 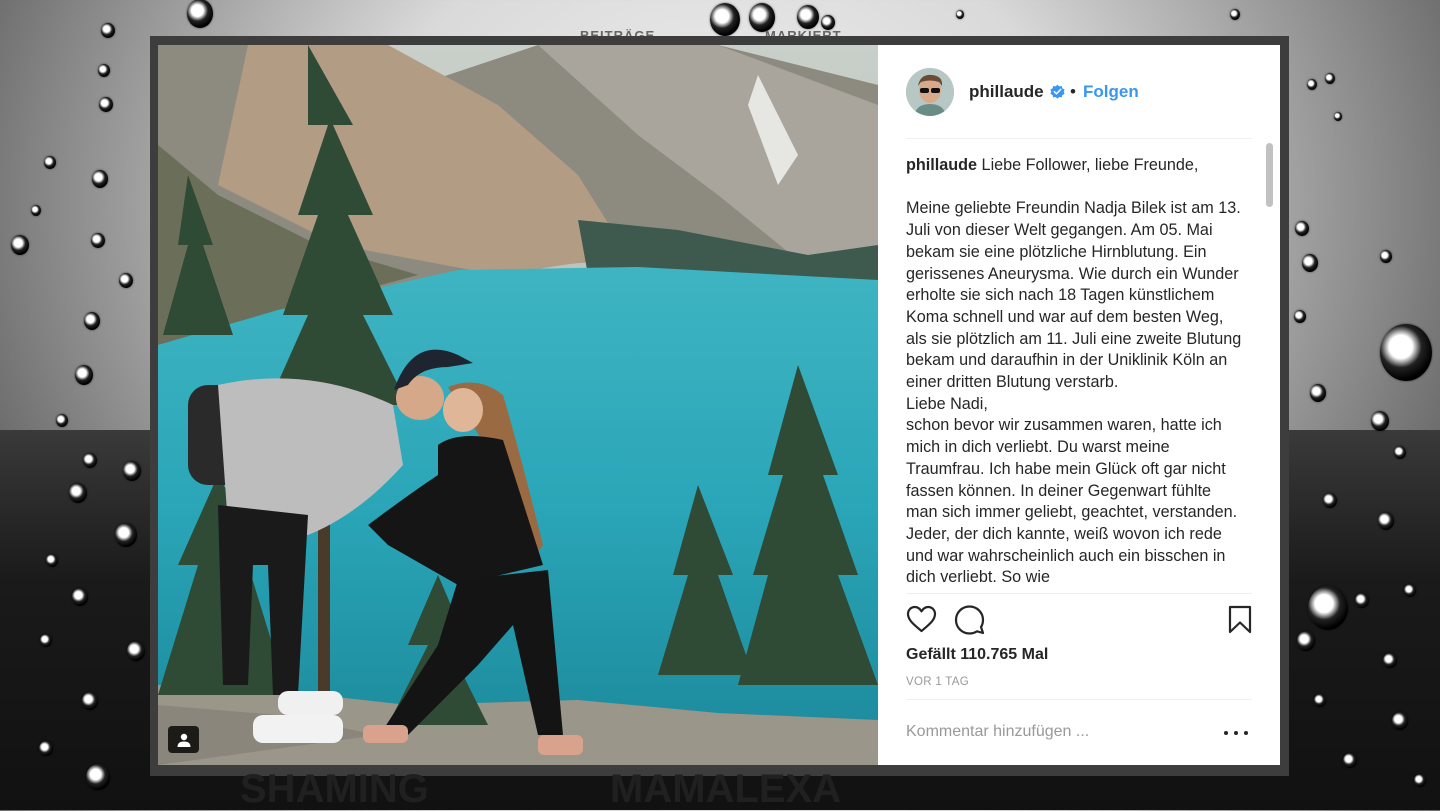 I want to click on comment-icon, so click(x=969, y=619).